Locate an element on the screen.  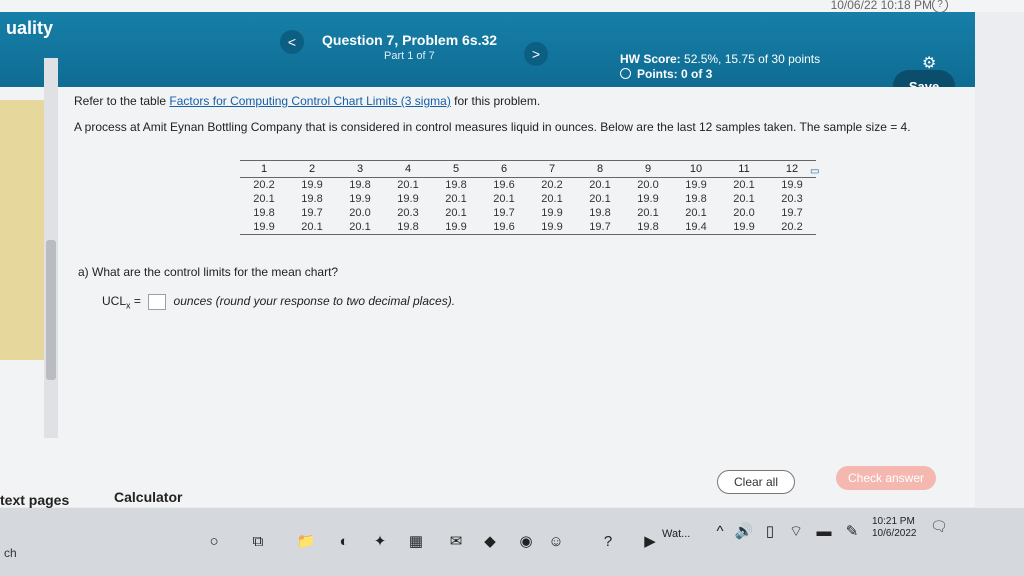
table-header: 1 is located at coordinates (264, 169).